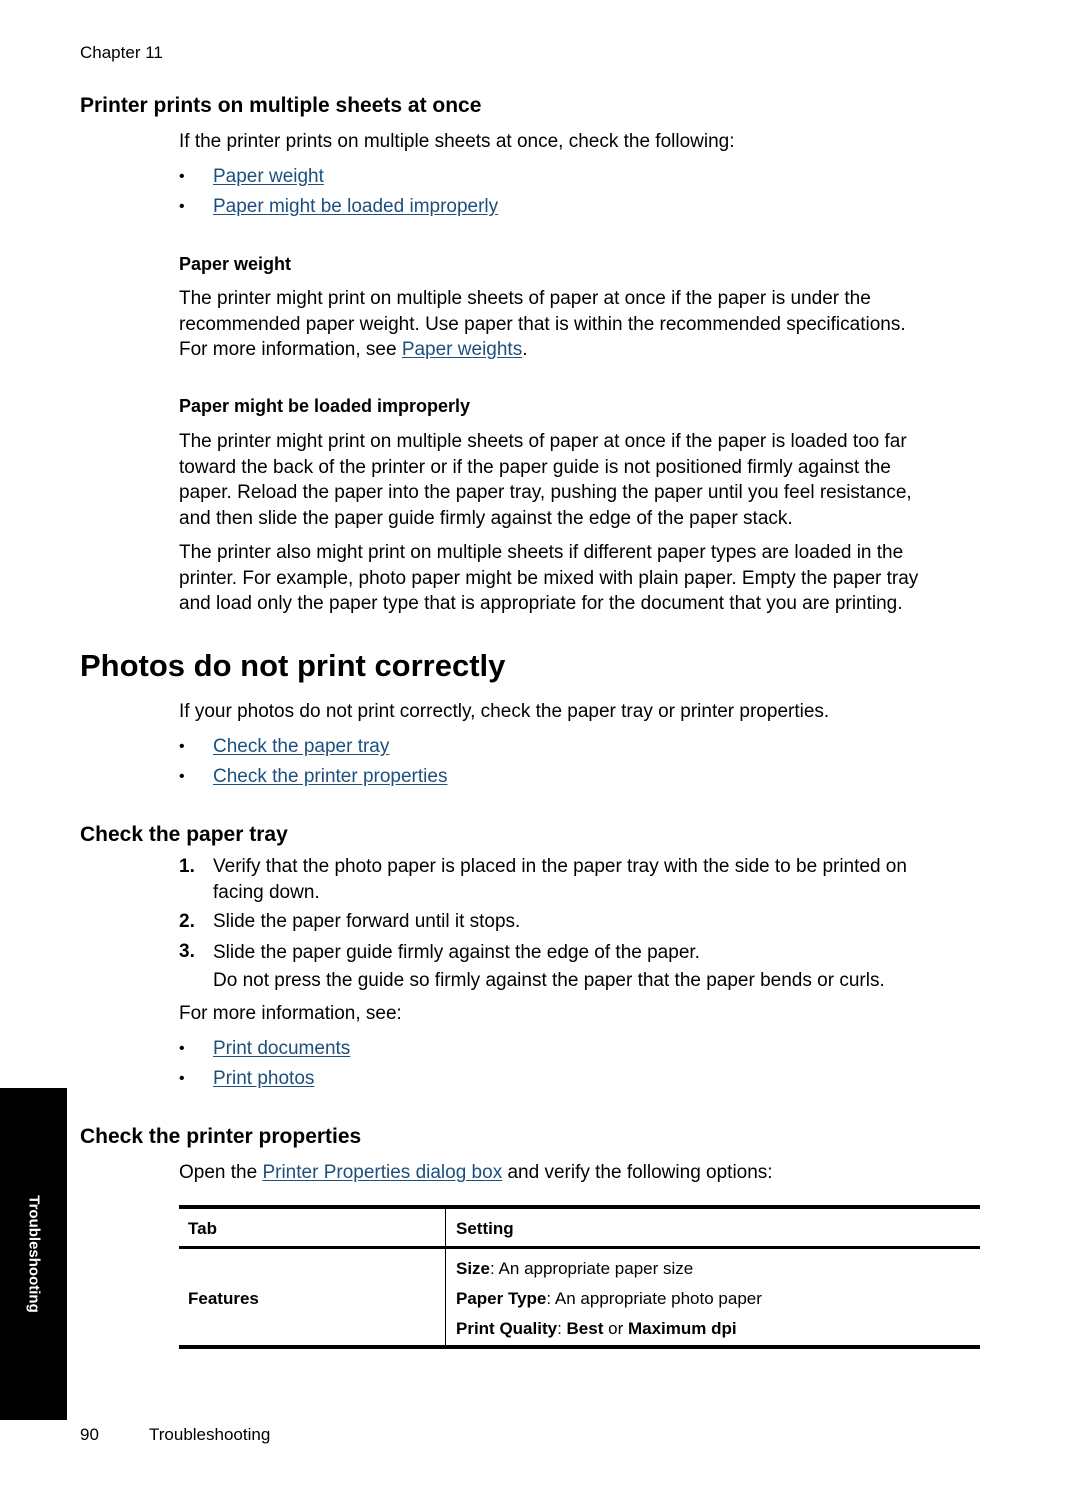 The width and height of the screenshot is (1080, 1495). What do you see at coordinates (187, 866) in the screenshot?
I see `step-number: 1.` at bounding box center [187, 866].